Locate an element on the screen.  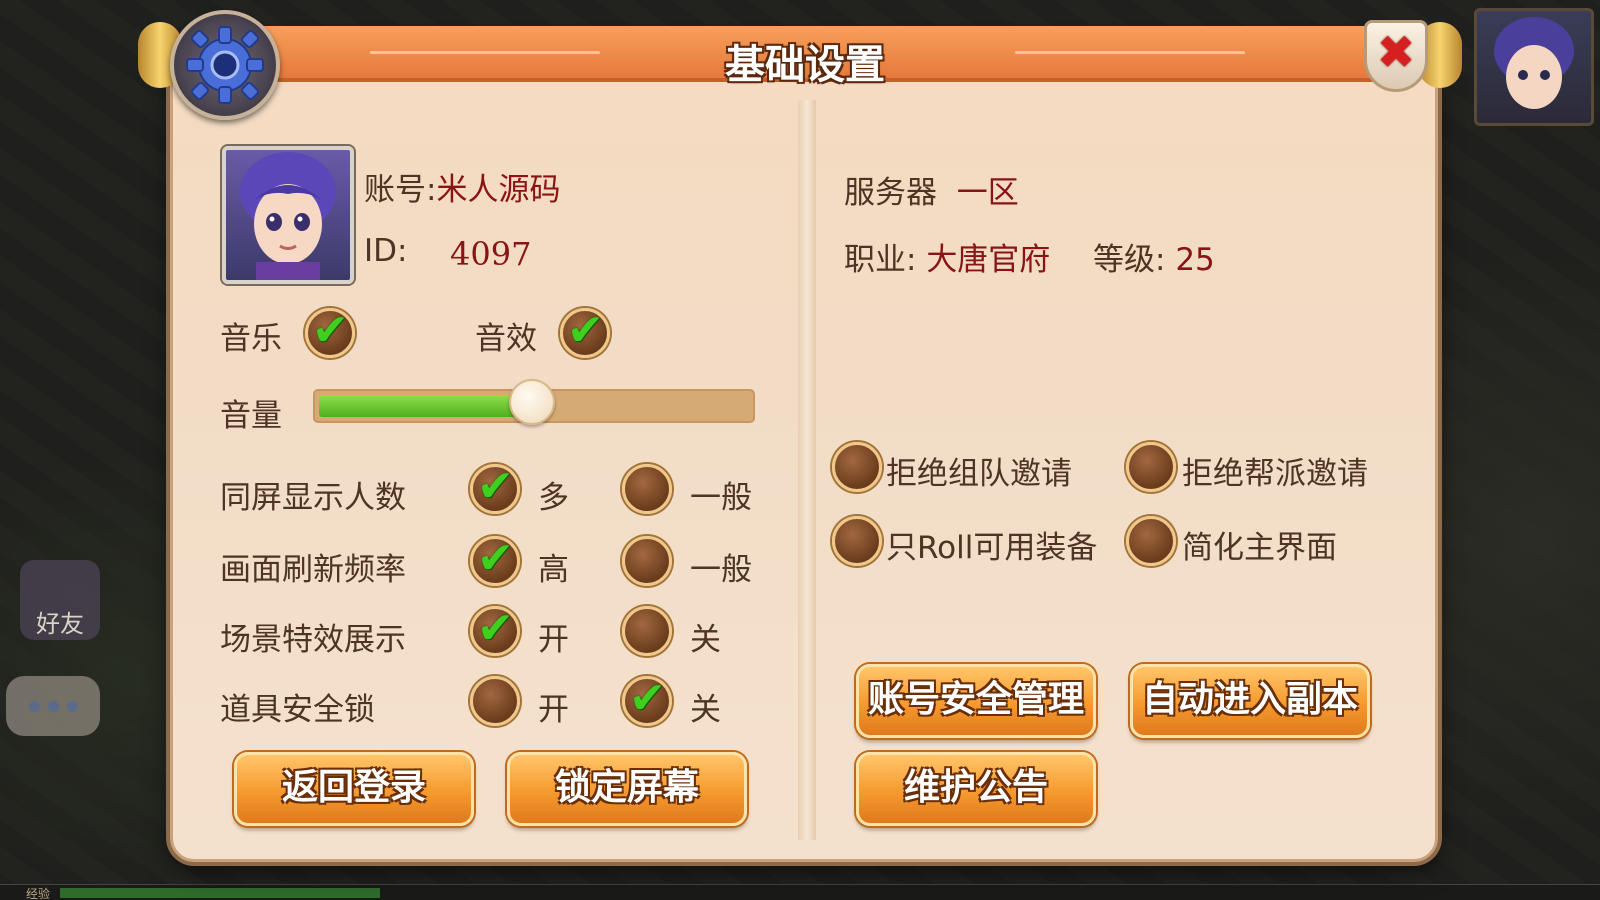
radio-effects-off is located at coordinates (647, 631).